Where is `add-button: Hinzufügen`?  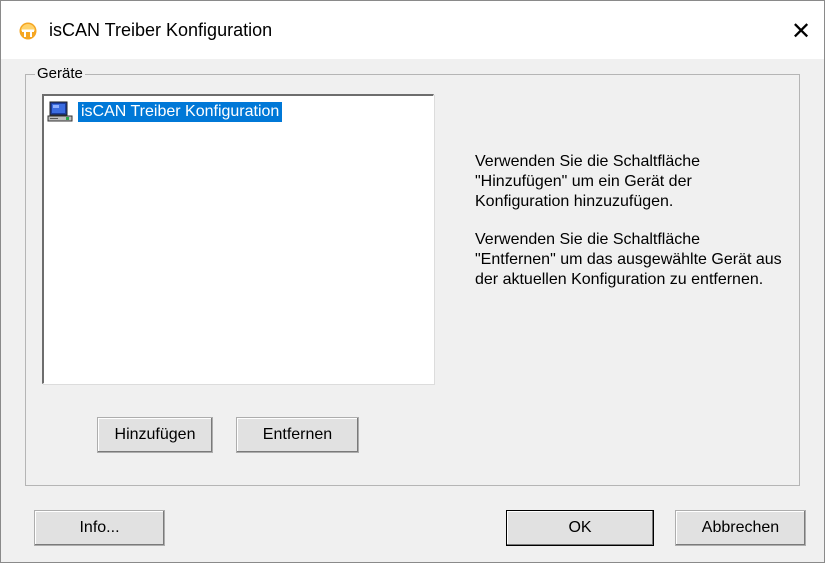
add-button: Hinzufügen is located at coordinates (155, 435).